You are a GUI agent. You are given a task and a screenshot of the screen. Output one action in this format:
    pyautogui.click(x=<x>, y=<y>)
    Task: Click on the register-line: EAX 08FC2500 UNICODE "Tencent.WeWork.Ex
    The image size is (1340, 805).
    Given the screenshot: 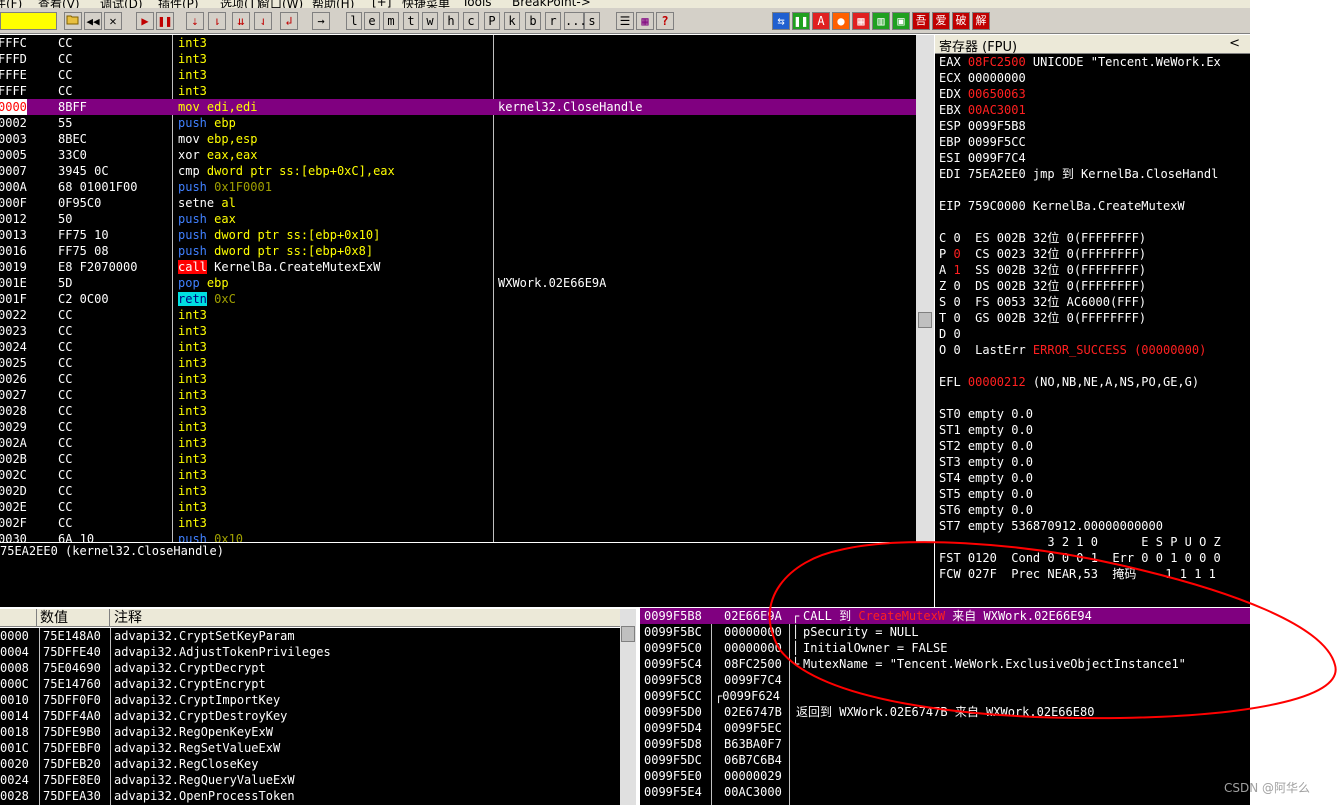 What is the action you would take?
    pyautogui.click(x=1080, y=62)
    